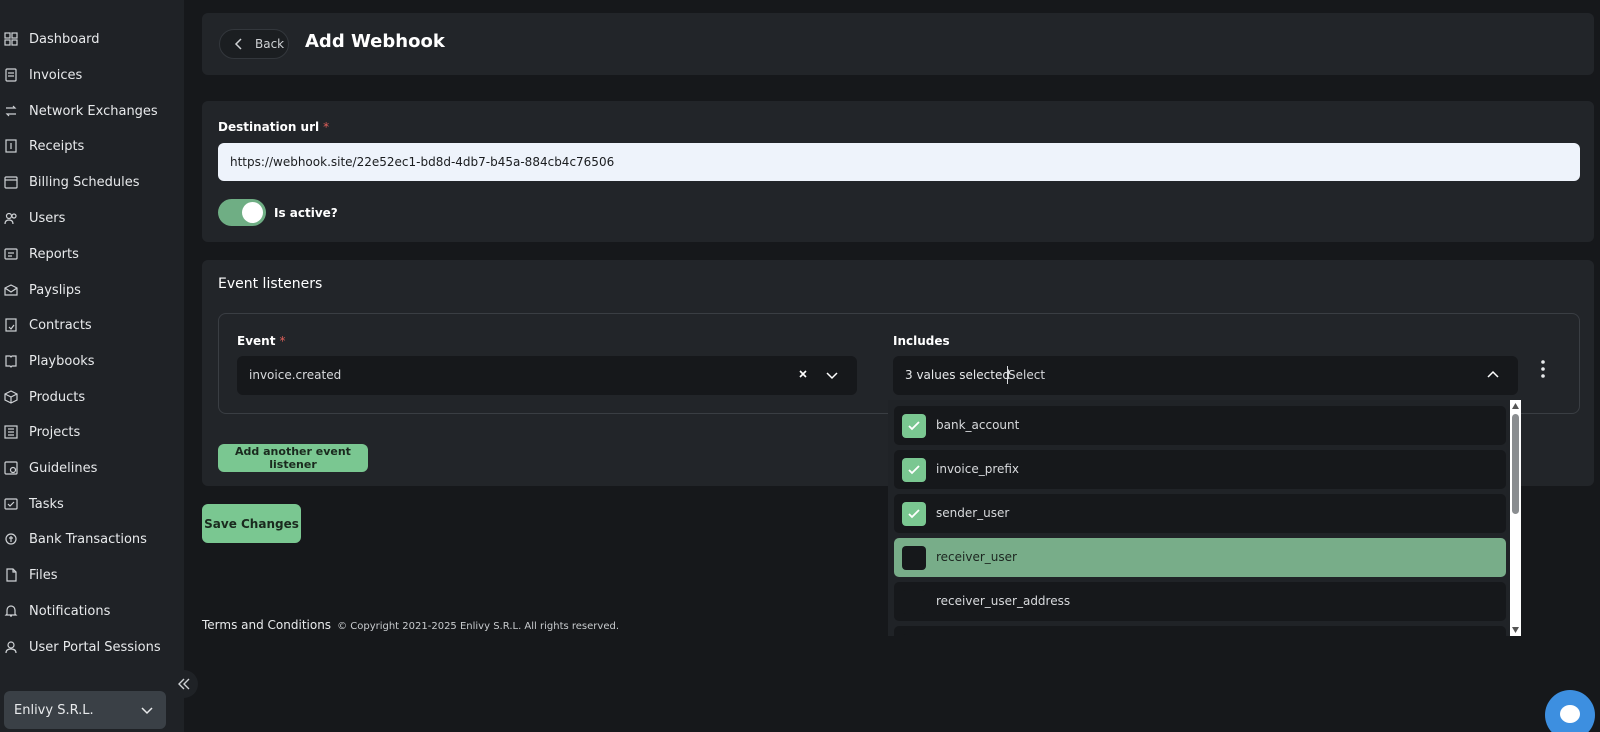 Image resolution: width=1600 pixels, height=732 pixels. I want to click on sidebar-item-projects: Projects, so click(92, 432).